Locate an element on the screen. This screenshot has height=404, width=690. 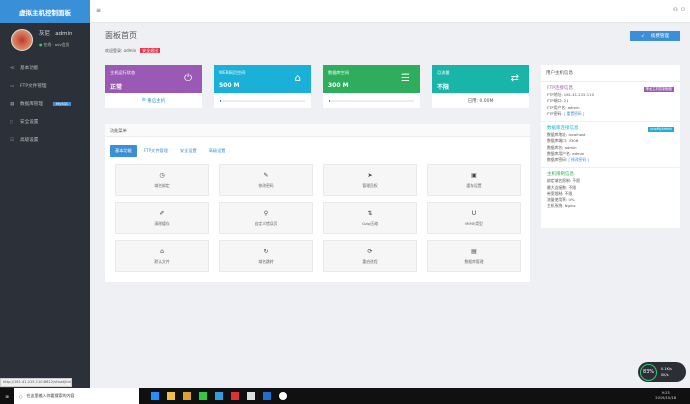
menu-toggle-icon: ≡ is located at coordinates (98, 10).